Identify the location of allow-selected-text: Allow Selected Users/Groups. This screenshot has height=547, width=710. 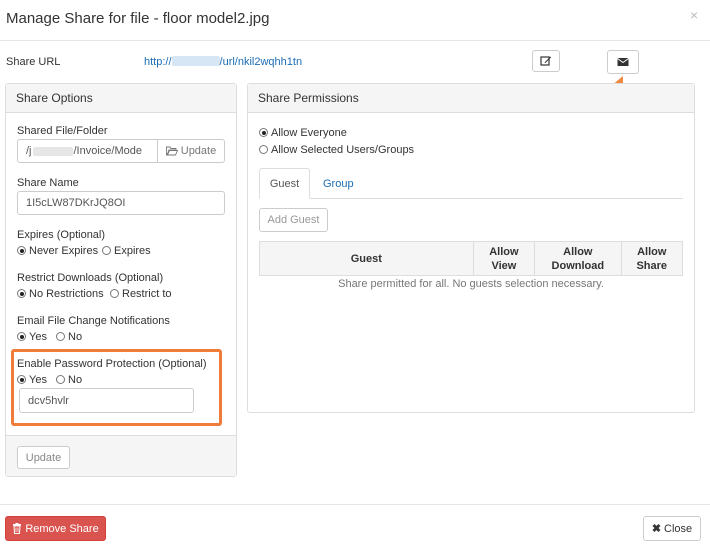
(343, 150).